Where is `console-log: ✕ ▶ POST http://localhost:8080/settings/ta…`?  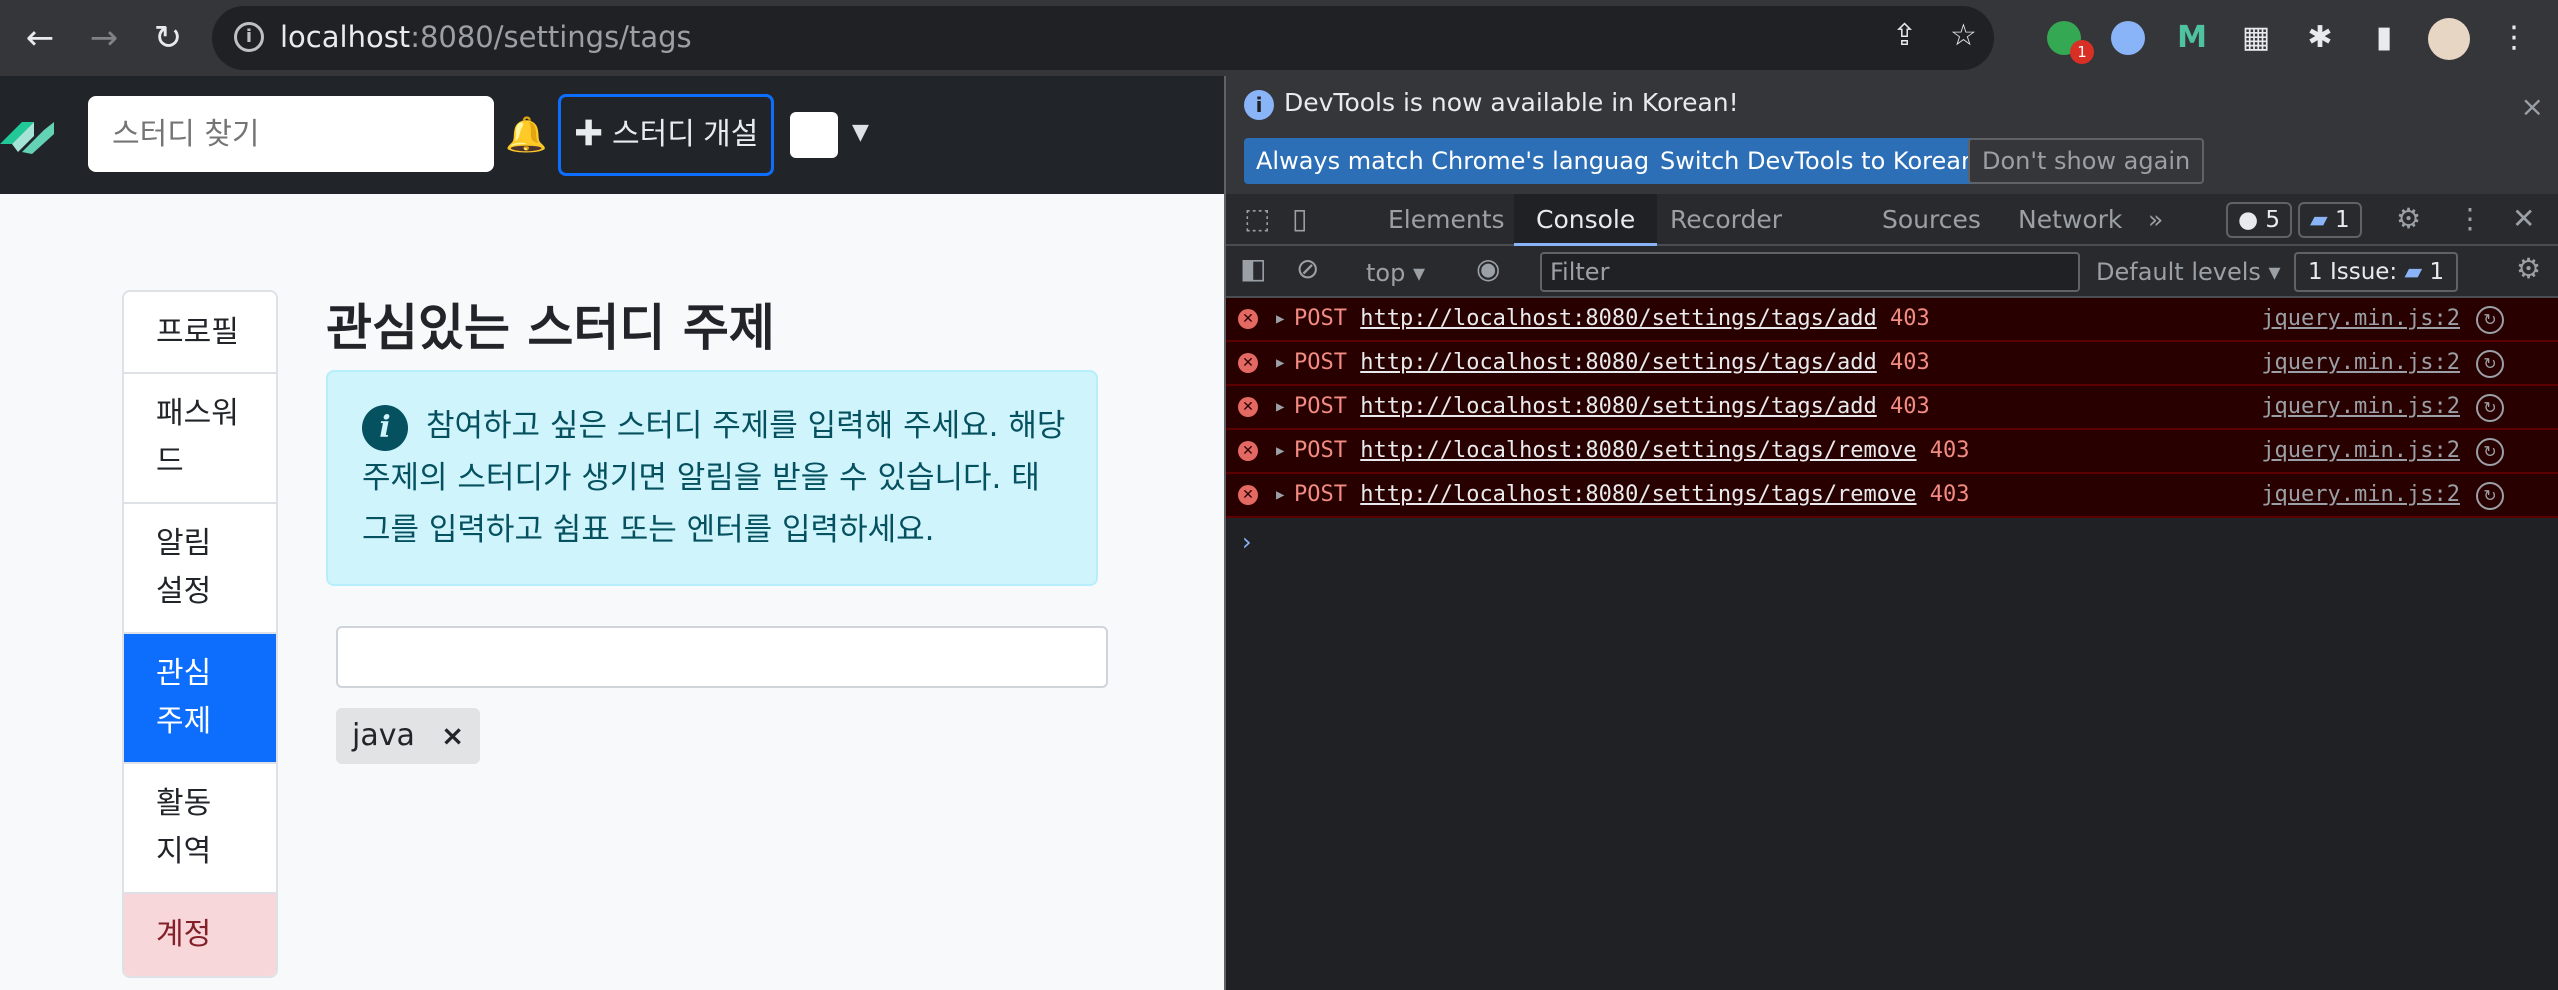 console-log: ✕ ▶ POST http://localhost:8080/settings/ta… is located at coordinates (1892, 408).